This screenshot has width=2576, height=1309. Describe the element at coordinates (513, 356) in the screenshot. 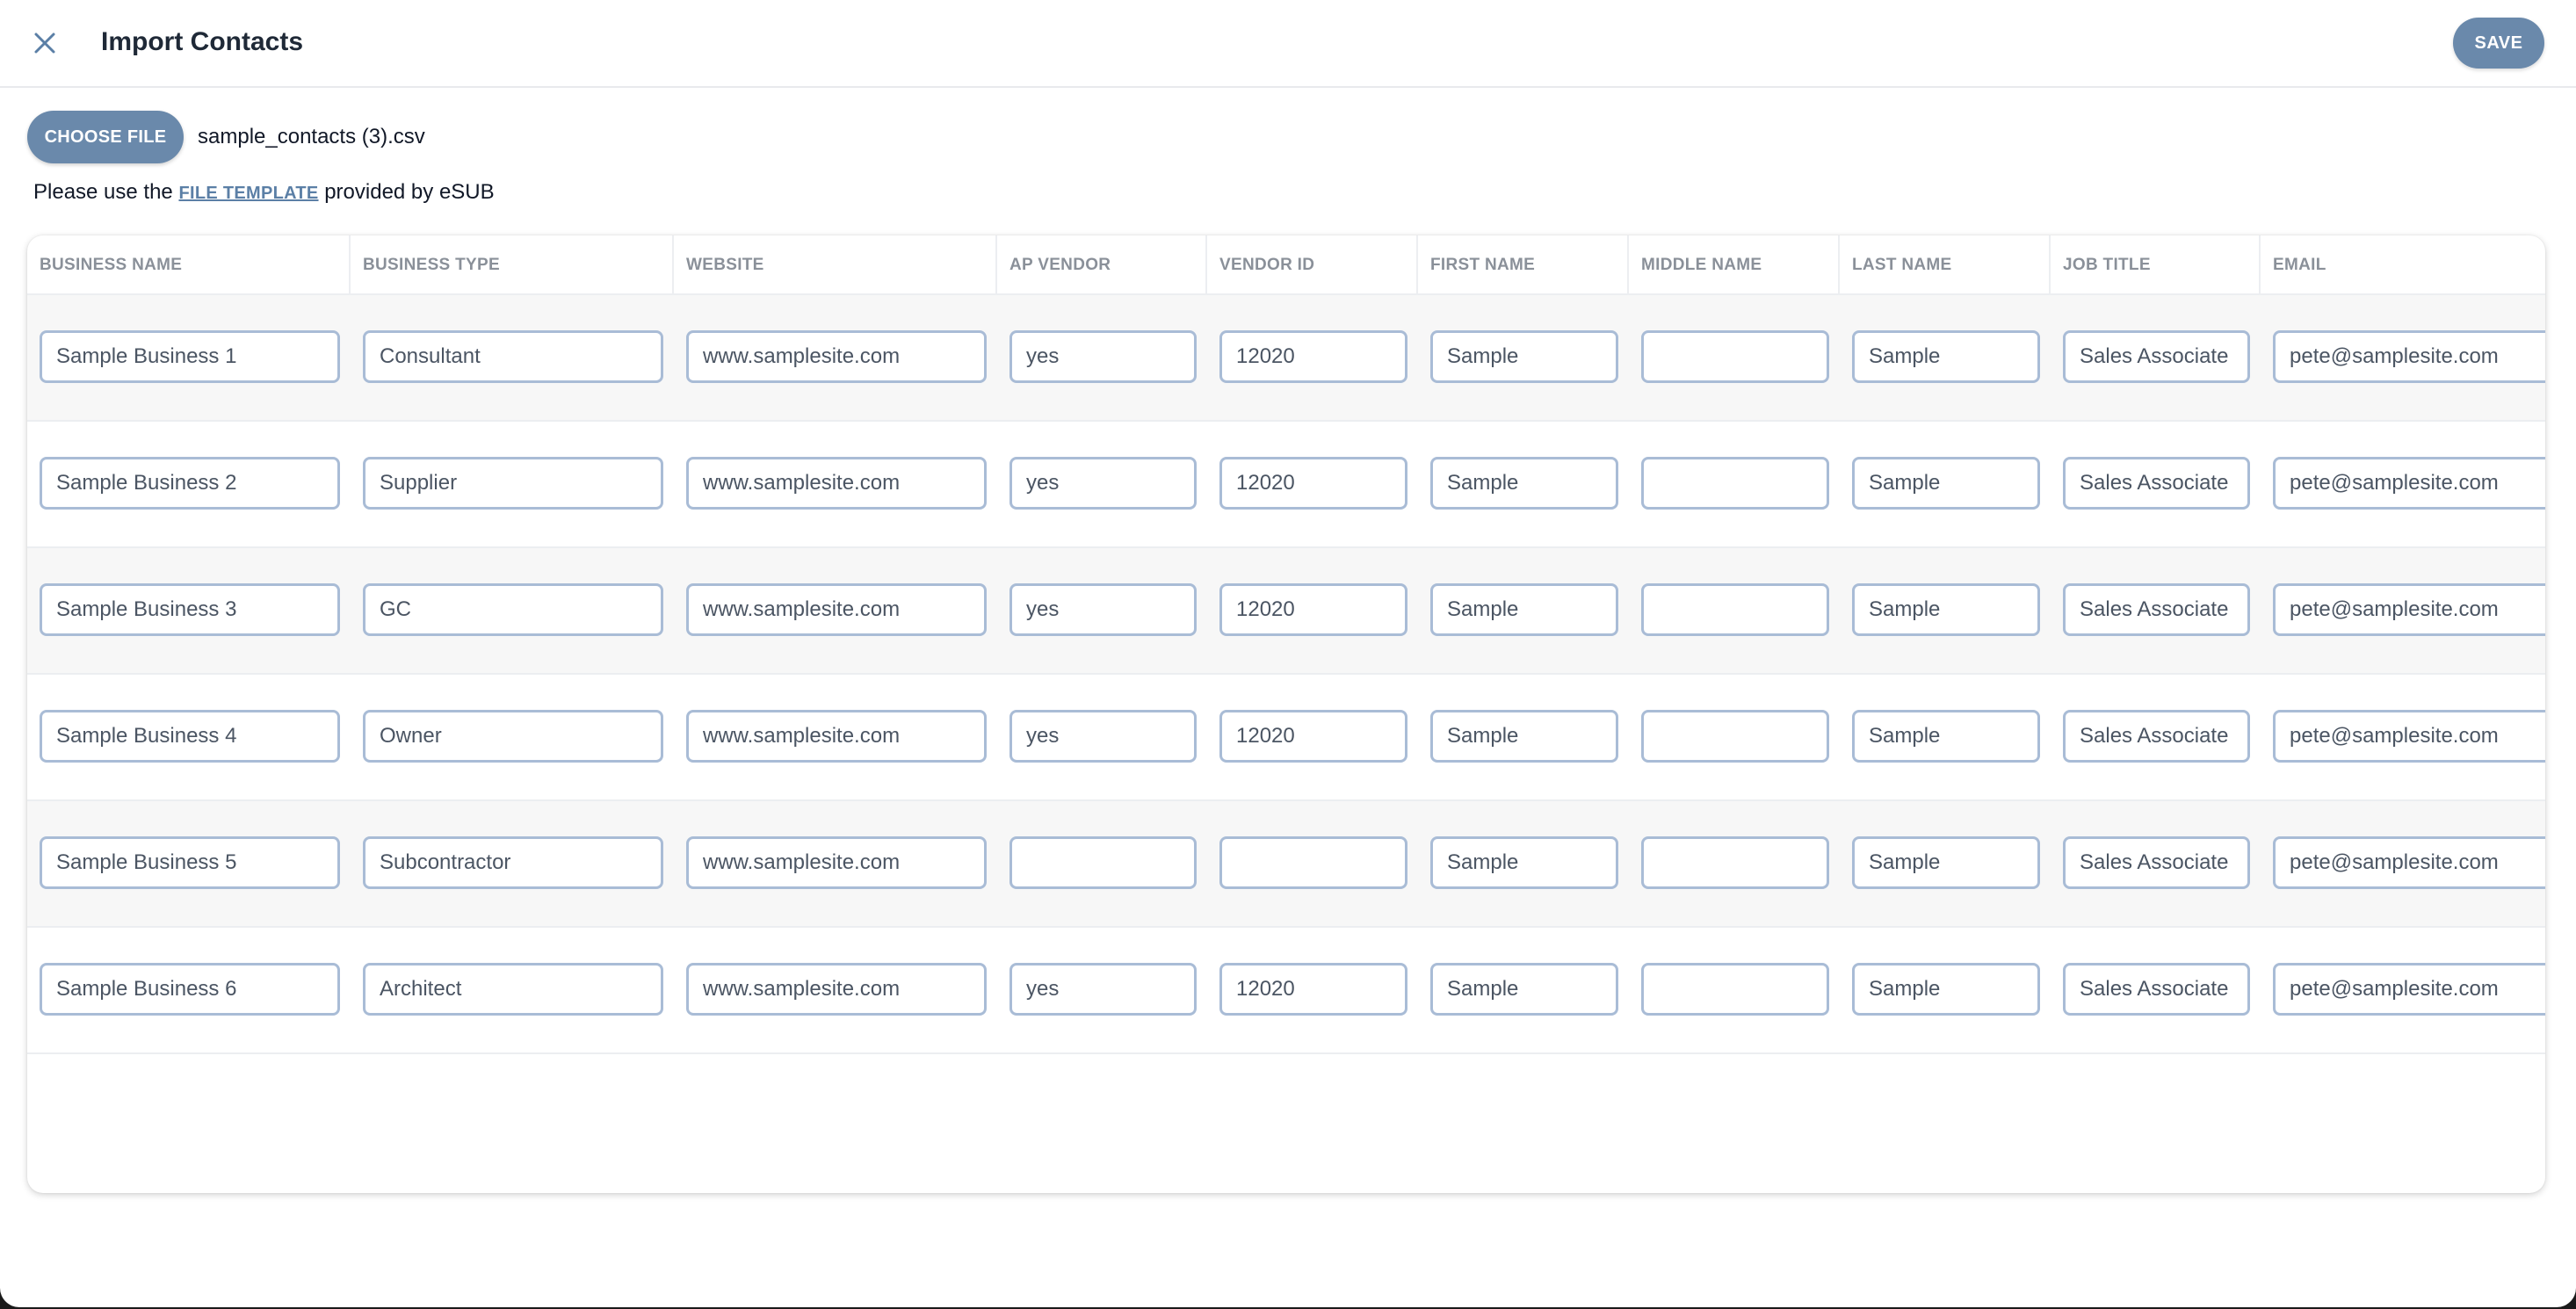

I see `business-type-input: Consultant` at that location.